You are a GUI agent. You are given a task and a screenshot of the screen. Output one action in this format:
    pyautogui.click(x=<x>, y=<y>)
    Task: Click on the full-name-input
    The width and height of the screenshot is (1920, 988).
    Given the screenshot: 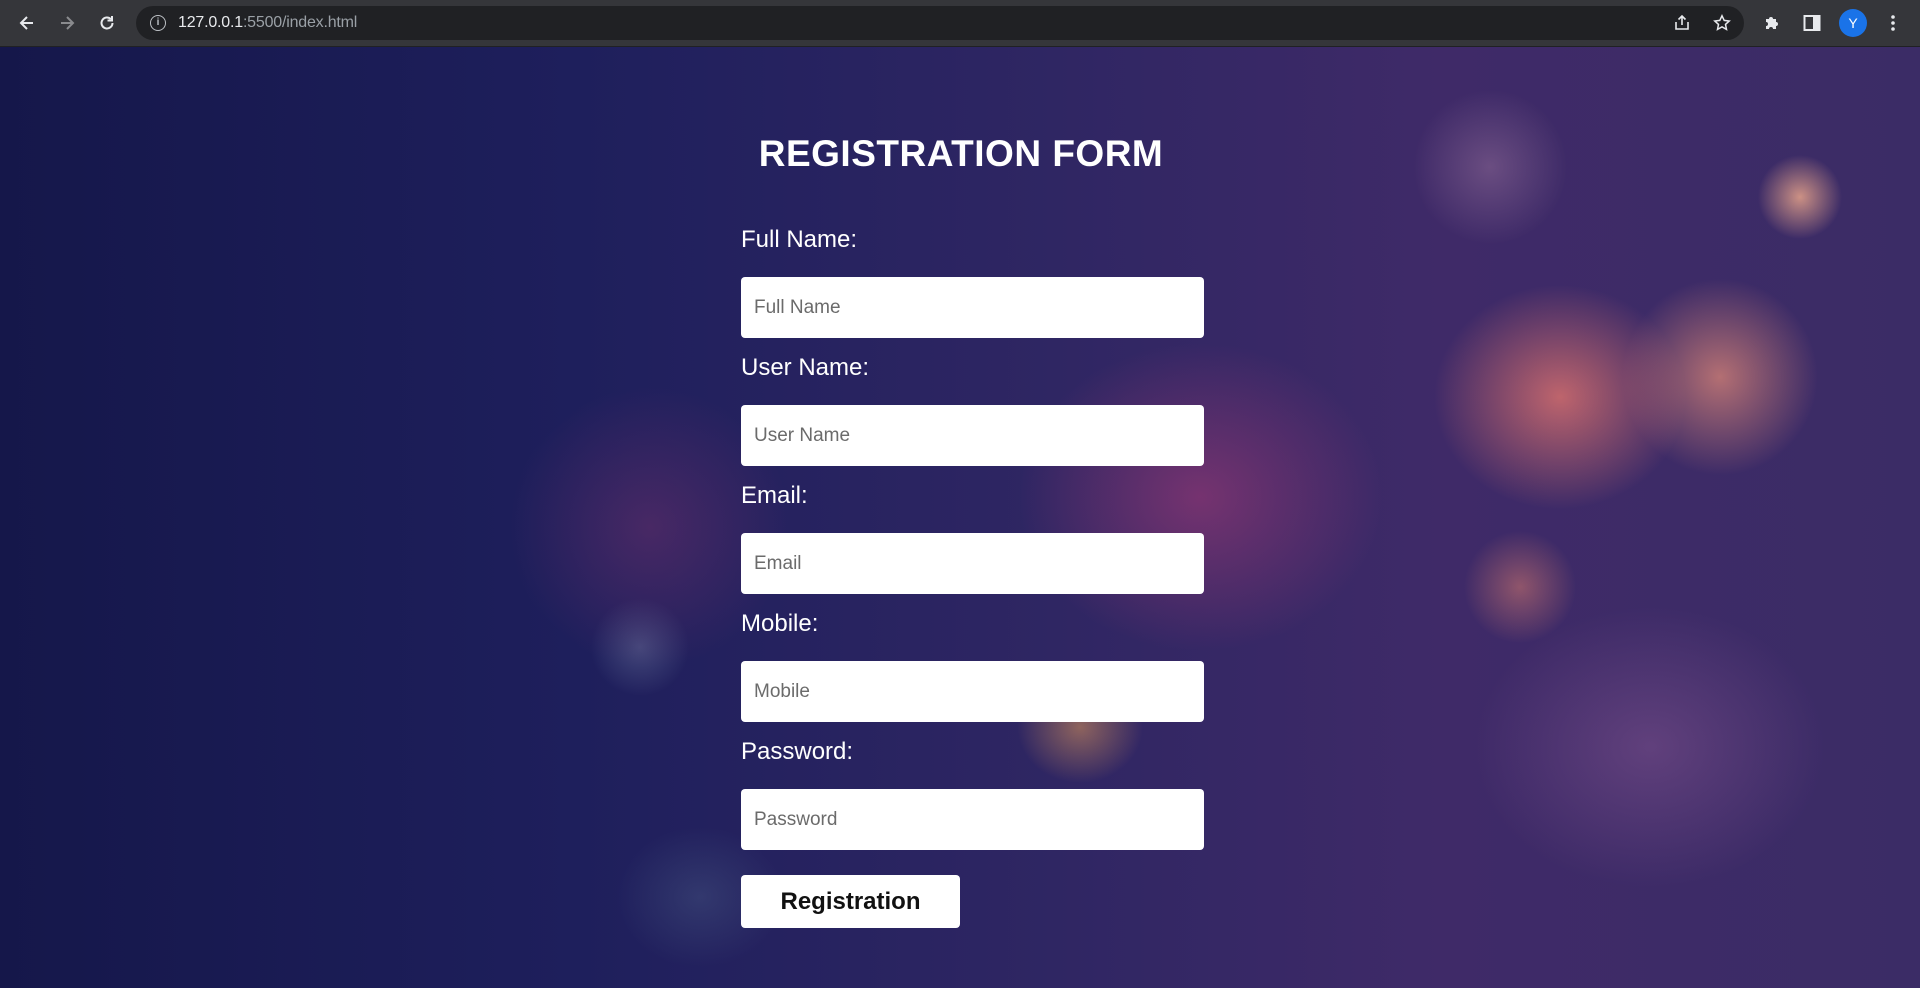 What is the action you would take?
    pyautogui.click(x=972, y=307)
    